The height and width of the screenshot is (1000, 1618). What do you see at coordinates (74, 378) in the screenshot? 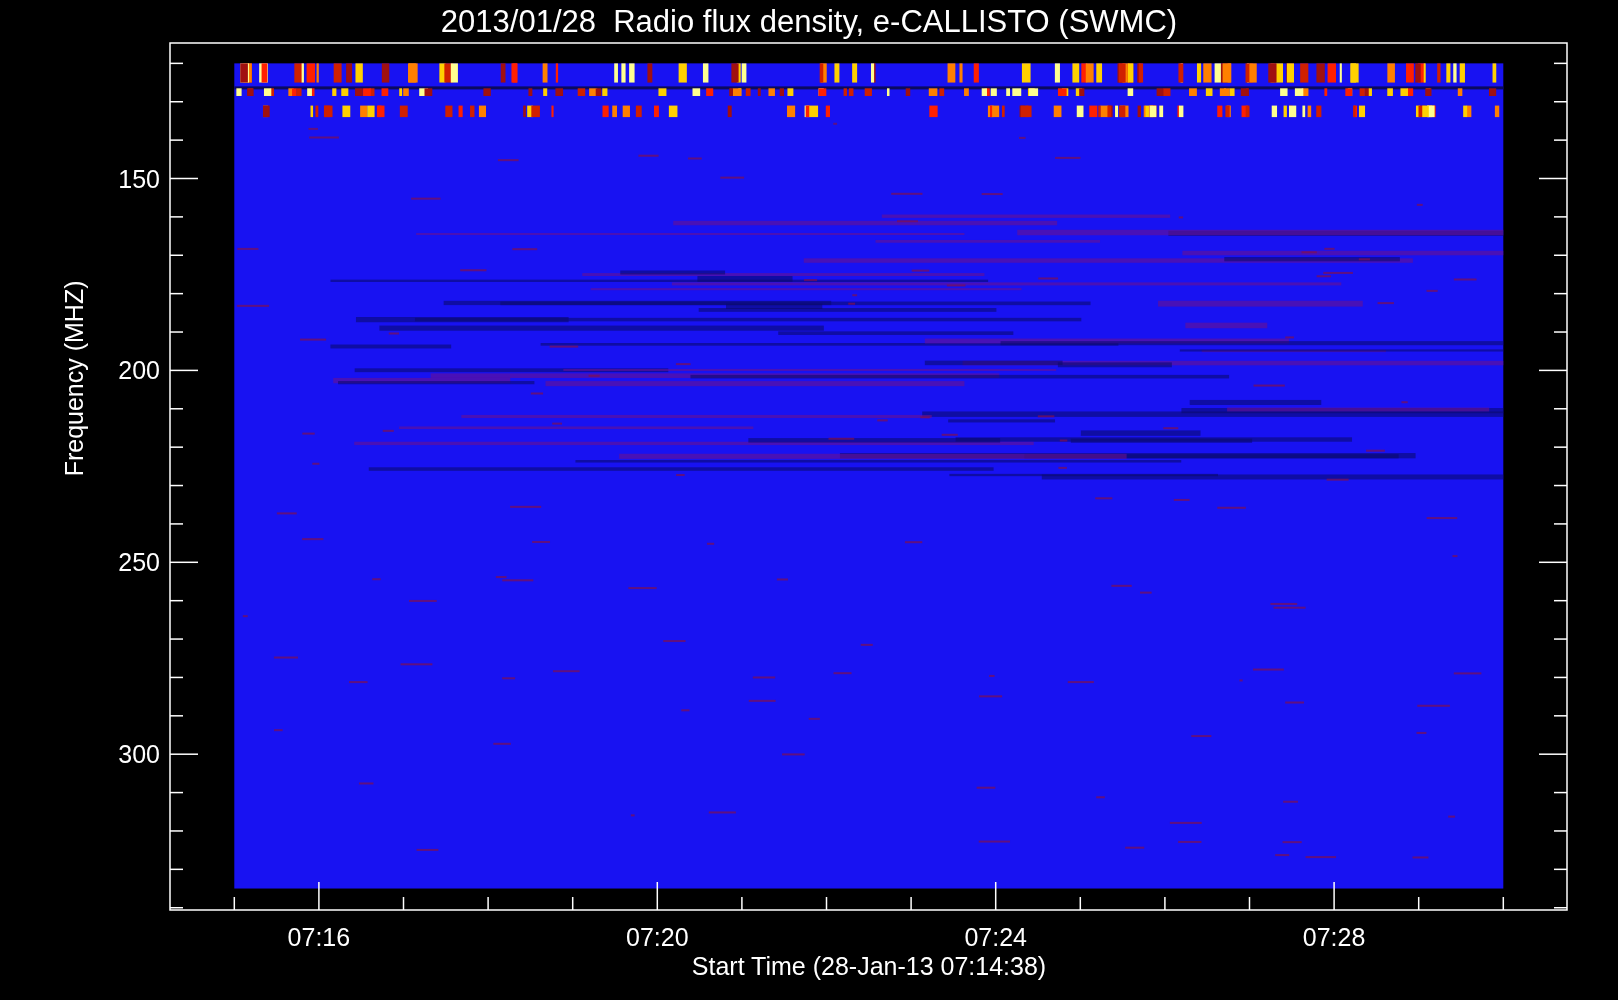
I see `y-axis-label: Frequency (MHZ)` at bounding box center [74, 378].